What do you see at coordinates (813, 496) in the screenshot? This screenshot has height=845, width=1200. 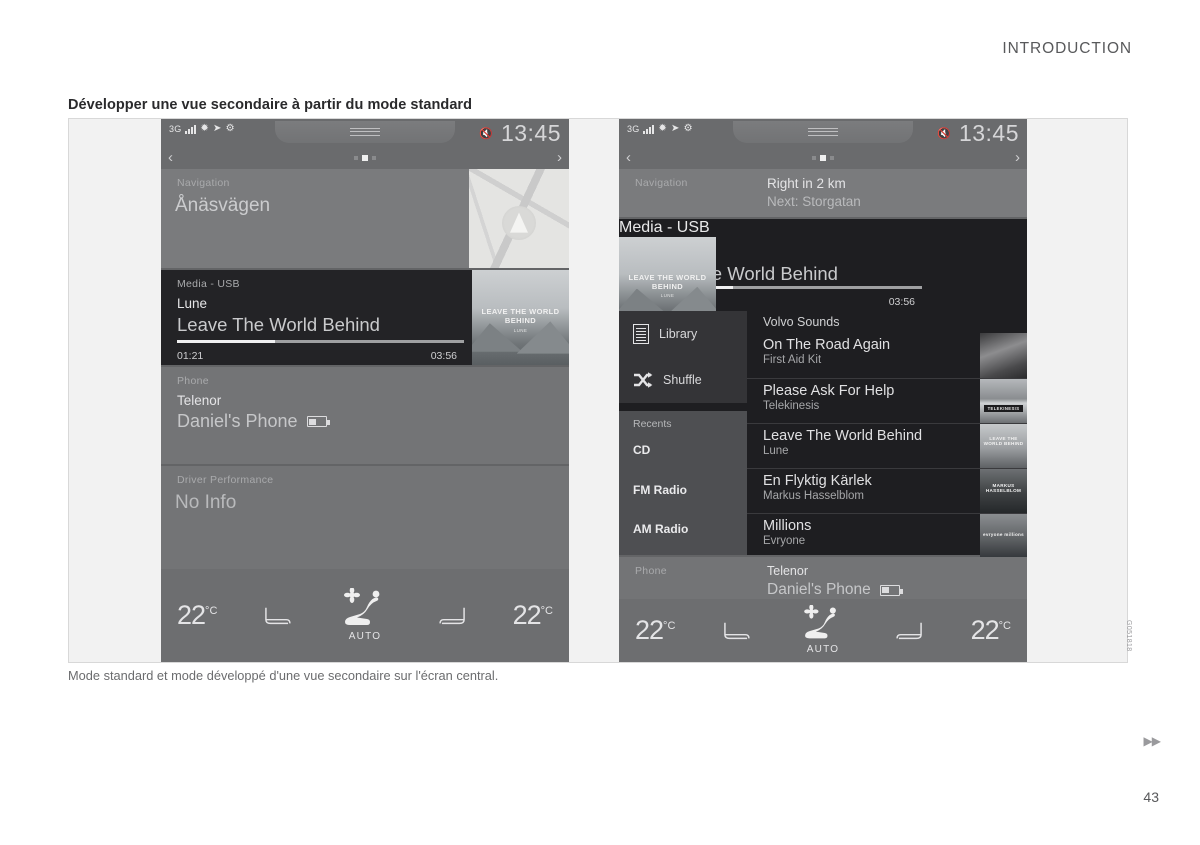 I see `song-artist: Markus Hasselblom` at bounding box center [813, 496].